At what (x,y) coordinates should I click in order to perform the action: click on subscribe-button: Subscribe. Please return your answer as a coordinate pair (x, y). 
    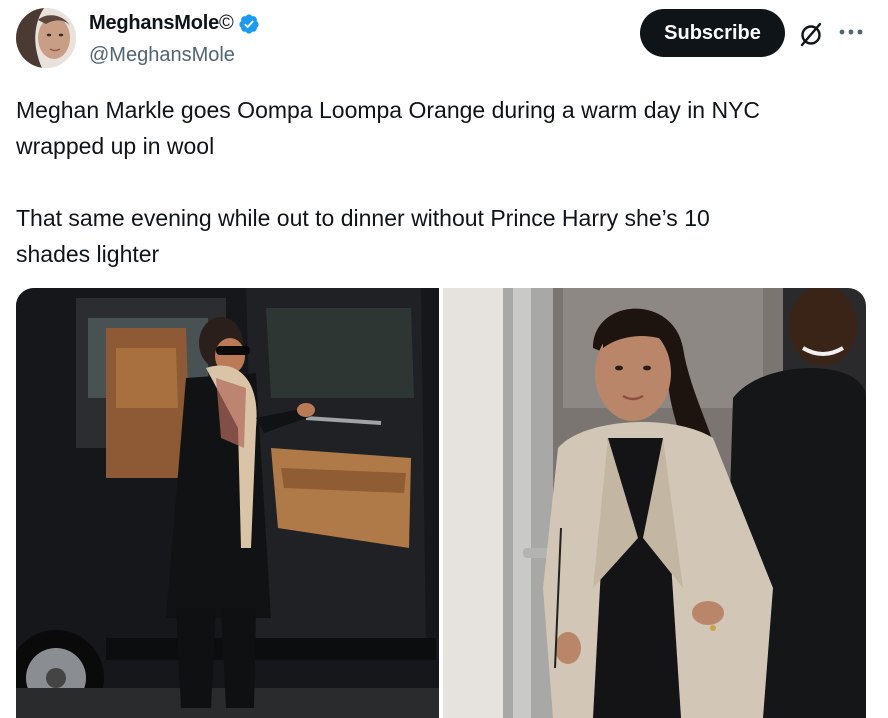
    Looking at the image, I should click on (712, 33).